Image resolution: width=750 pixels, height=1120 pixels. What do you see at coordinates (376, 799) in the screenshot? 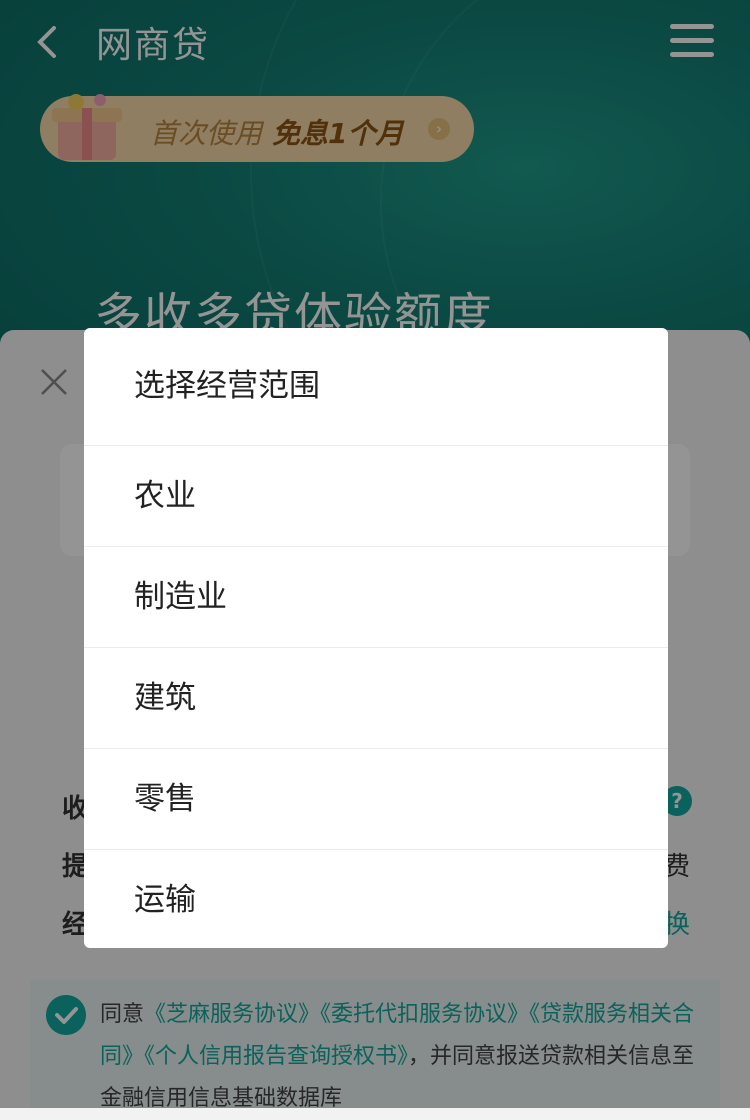
I see `option-retail: 零售` at bounding box center [376, 799].